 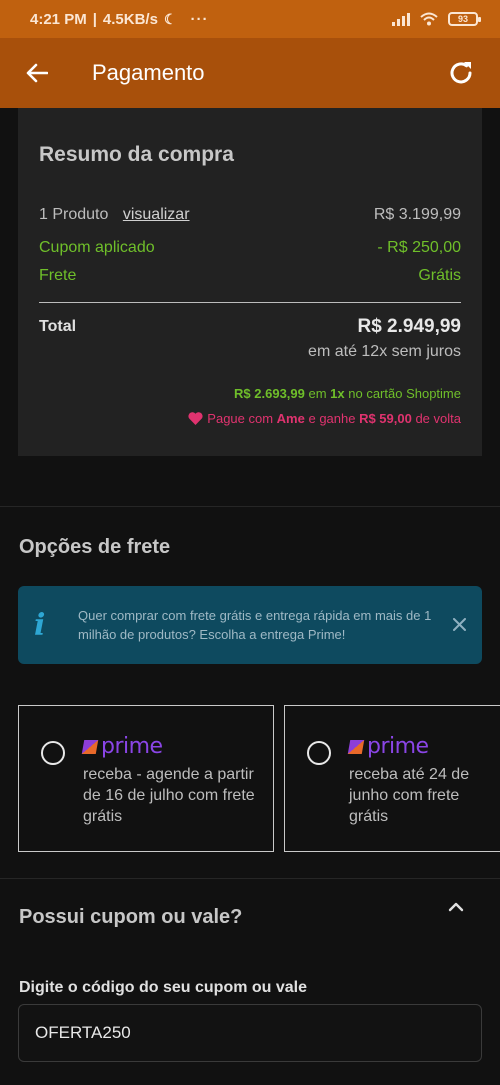 What do you see at coordinates (58, 326) in the screenshot?
I see `total-label: Total` at bounding box center [58, 326].